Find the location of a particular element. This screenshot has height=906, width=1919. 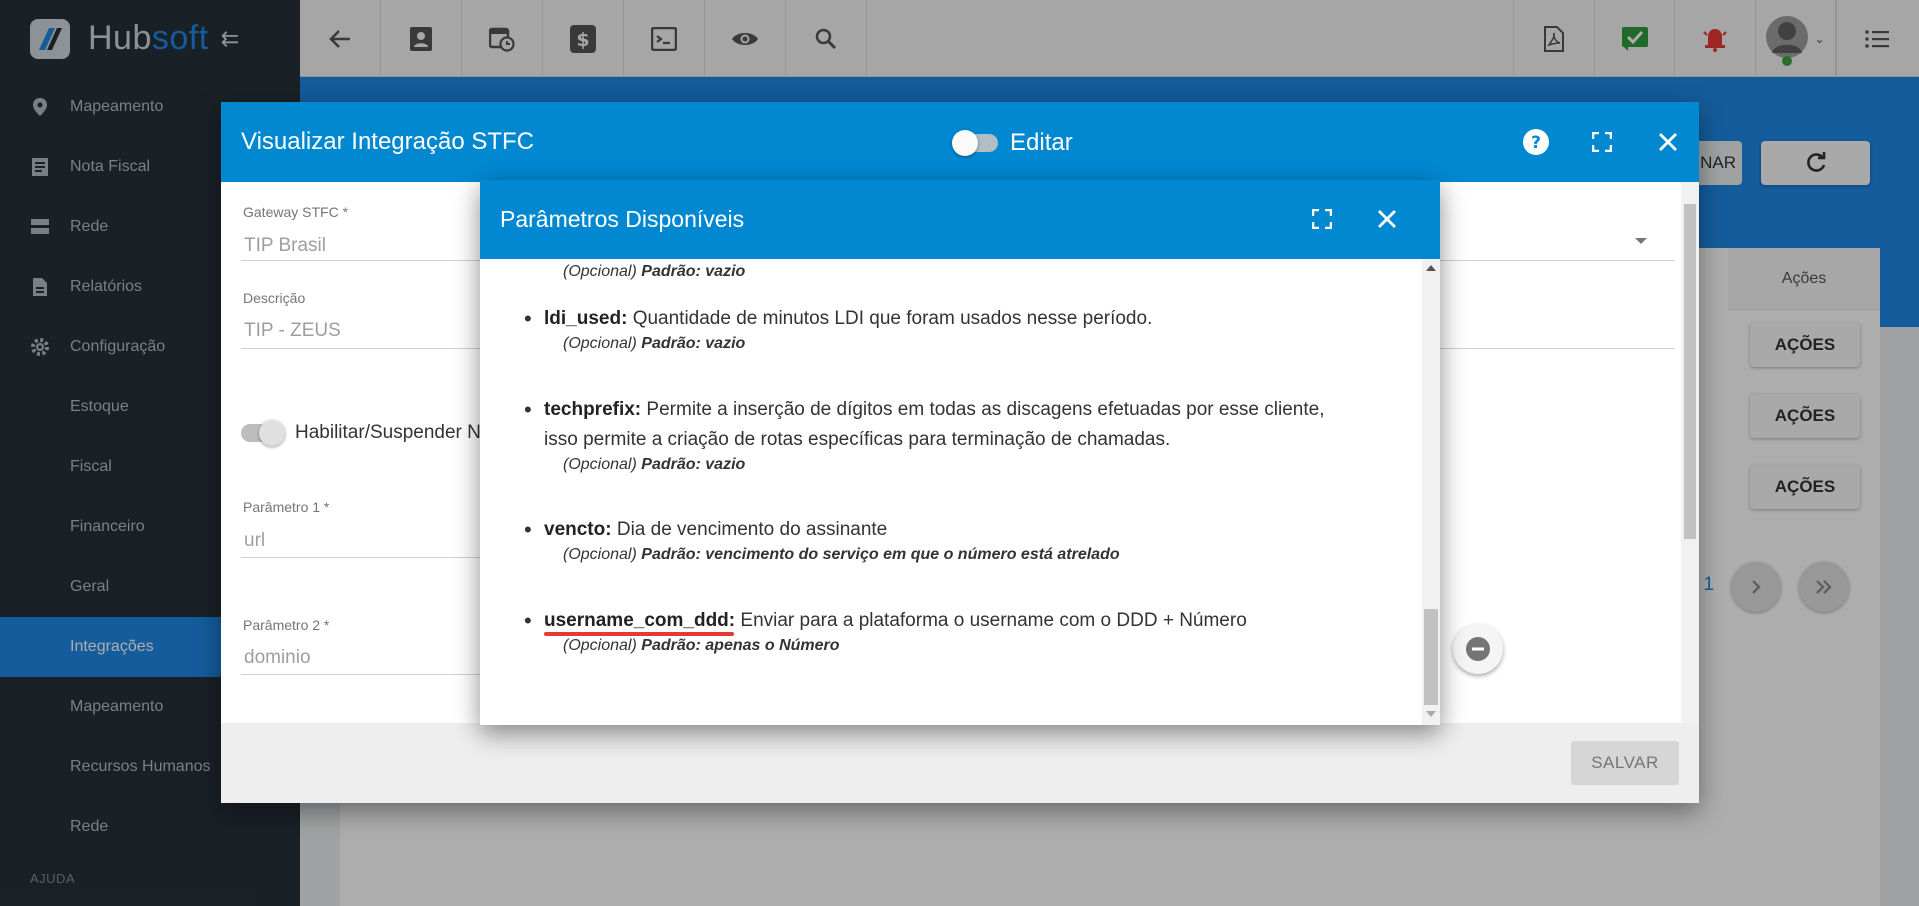

param1-input: url is located at coordinates (254, 541).